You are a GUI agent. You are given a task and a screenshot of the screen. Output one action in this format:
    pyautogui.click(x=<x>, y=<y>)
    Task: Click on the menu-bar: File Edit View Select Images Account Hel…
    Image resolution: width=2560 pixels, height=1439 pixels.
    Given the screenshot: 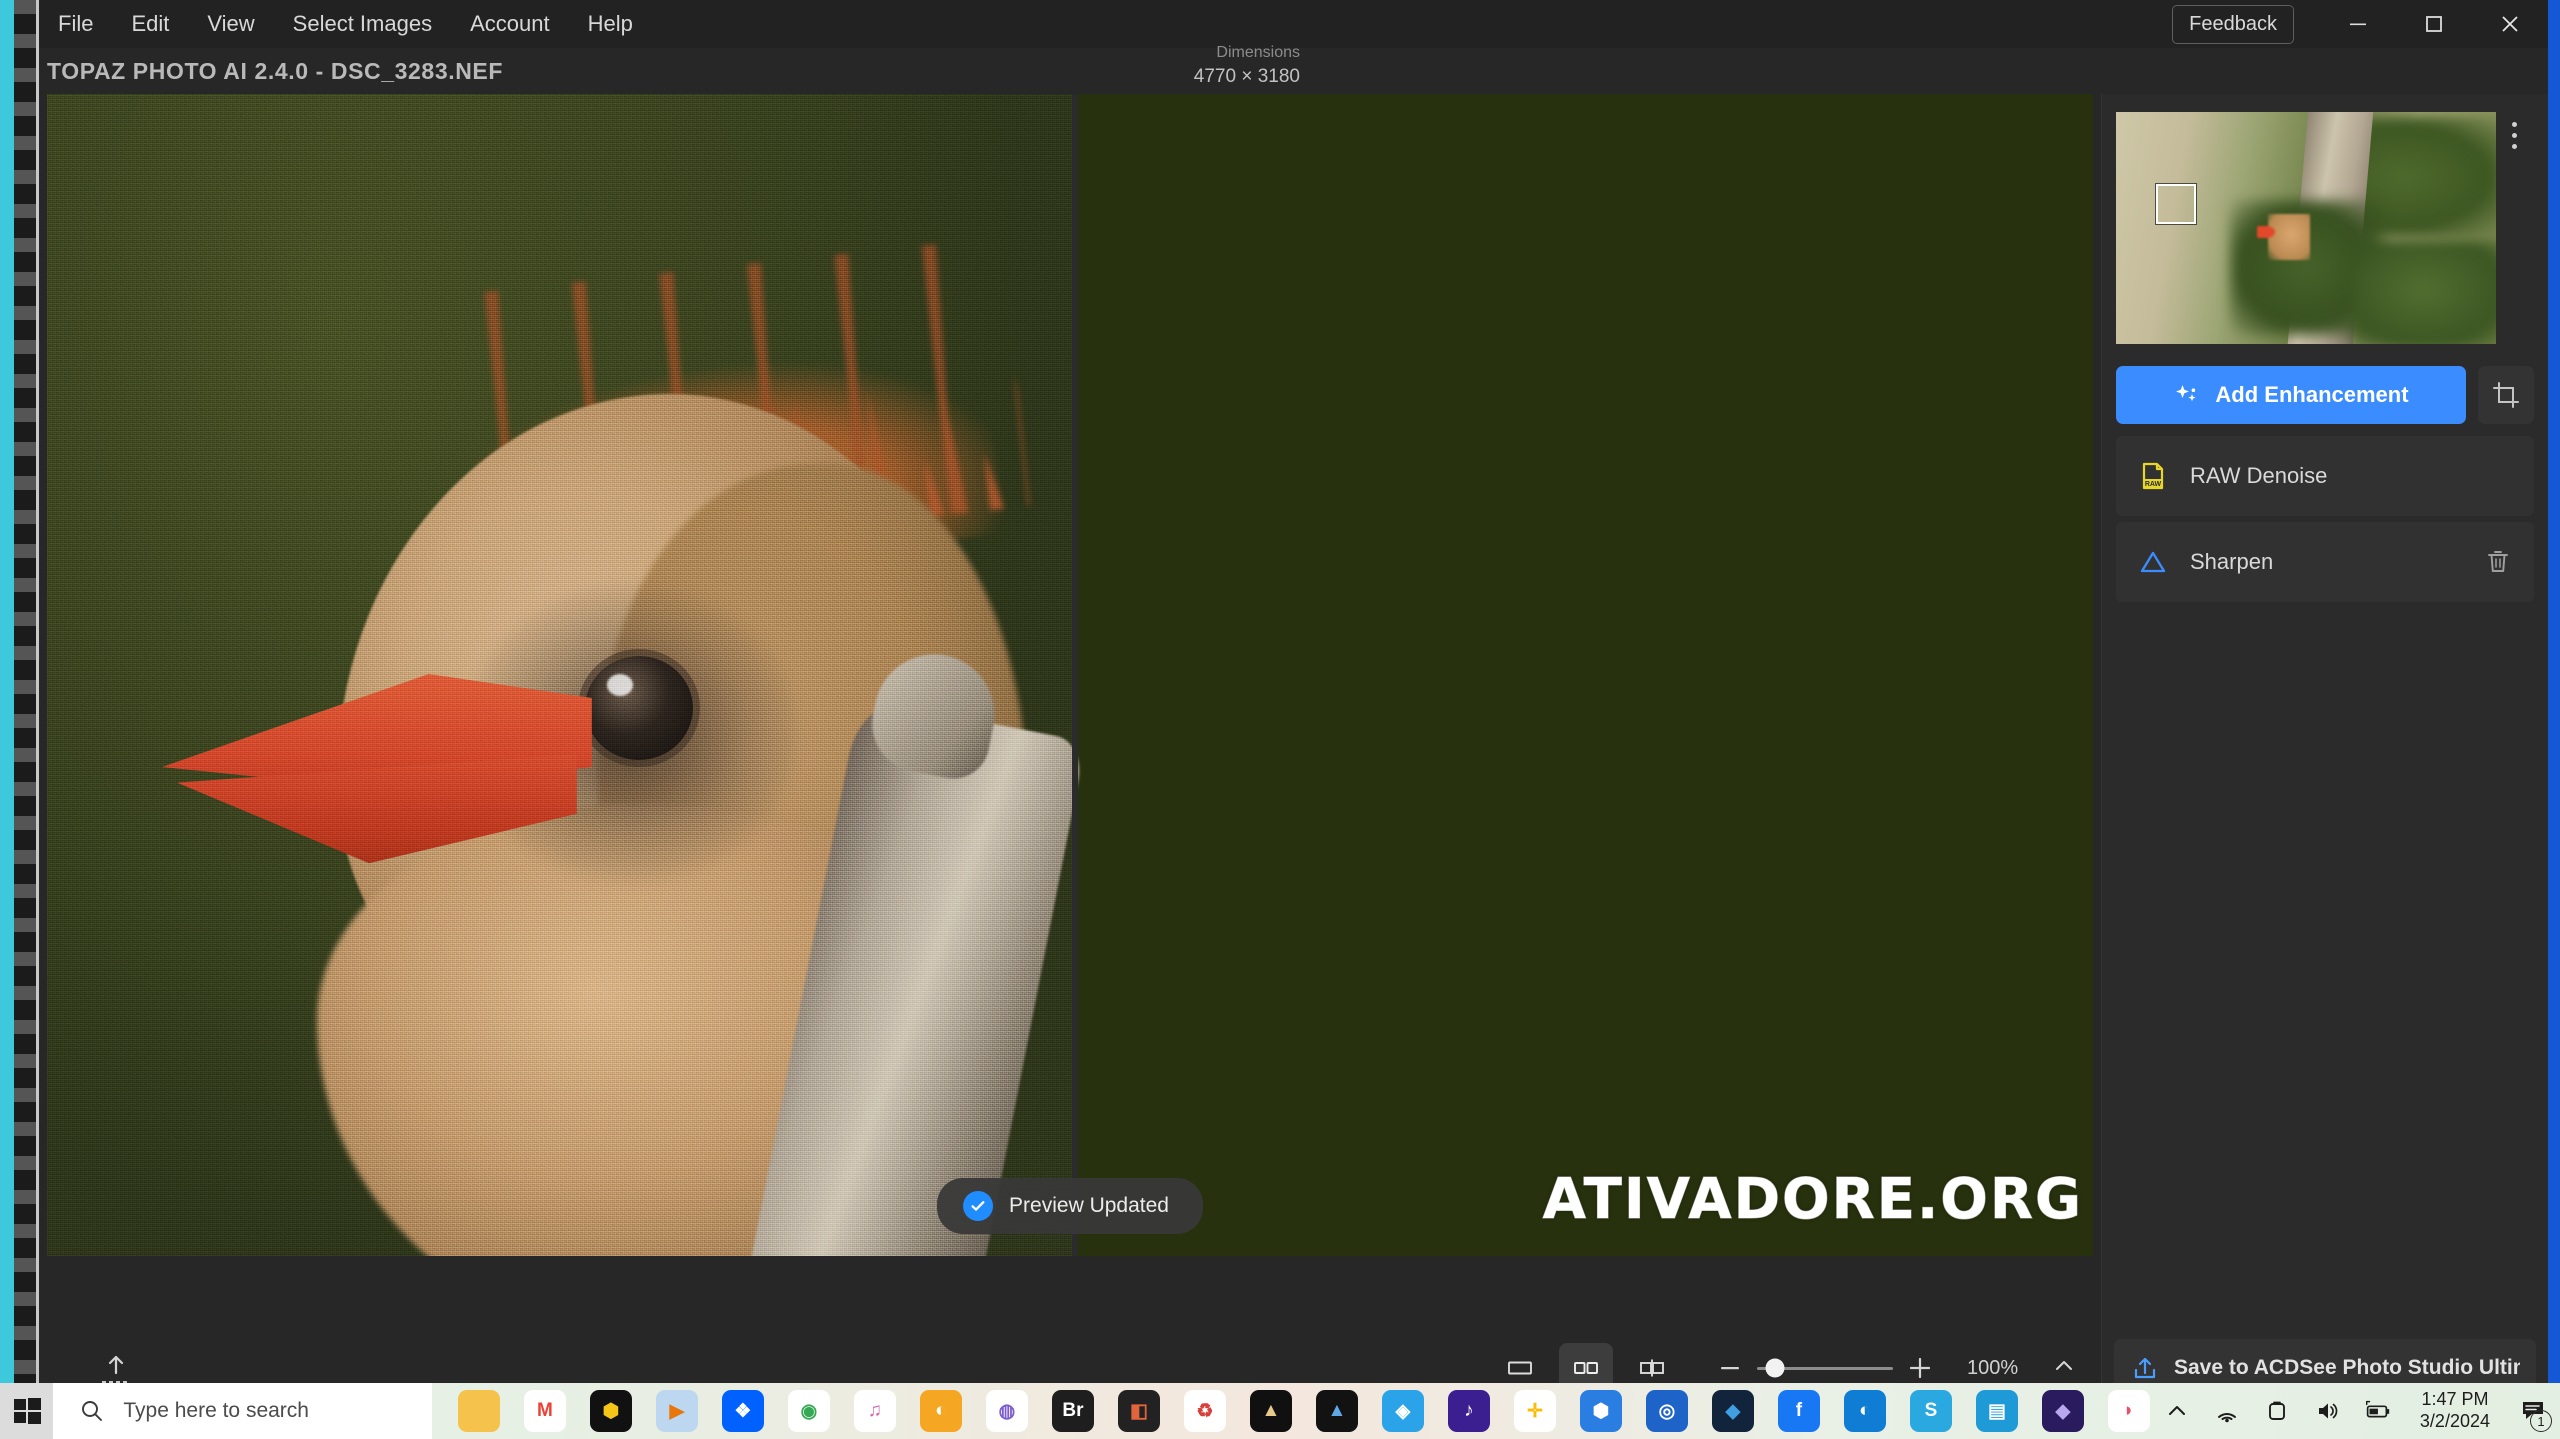 What is the action you would take?
    pyautogui.click(x=345, y=24)
    